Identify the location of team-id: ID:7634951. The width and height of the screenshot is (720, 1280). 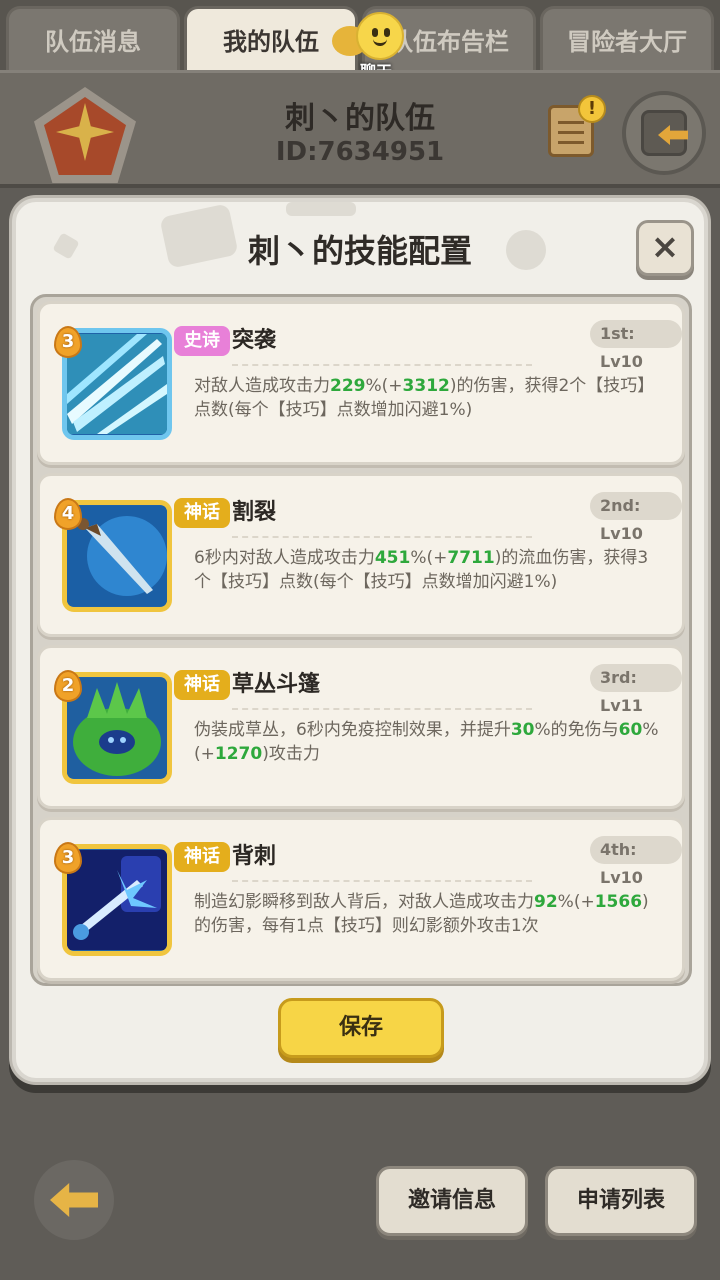
(360, 152).